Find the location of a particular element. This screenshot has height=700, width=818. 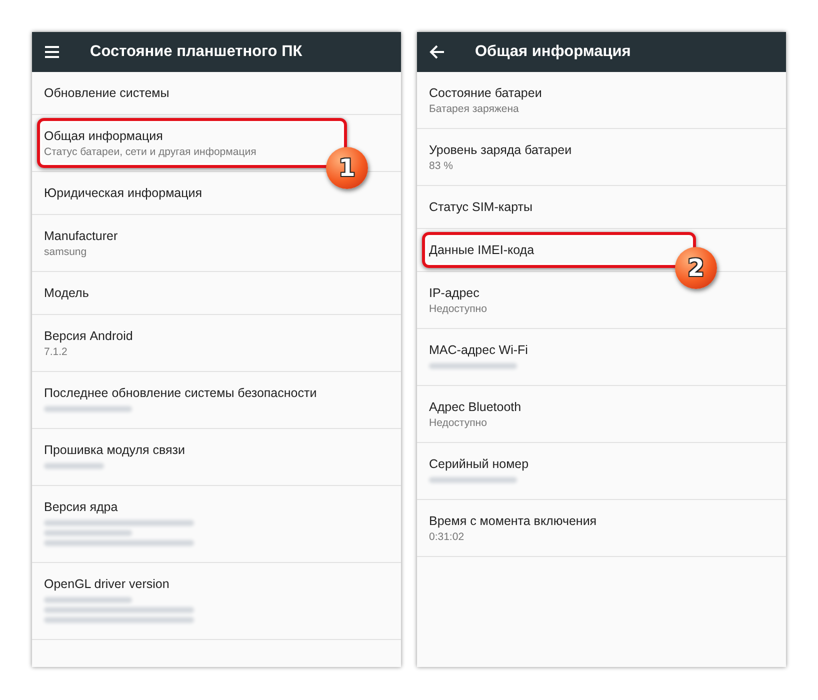

item-title: Уровень заряда батареи is located at coordinates (501, 150).